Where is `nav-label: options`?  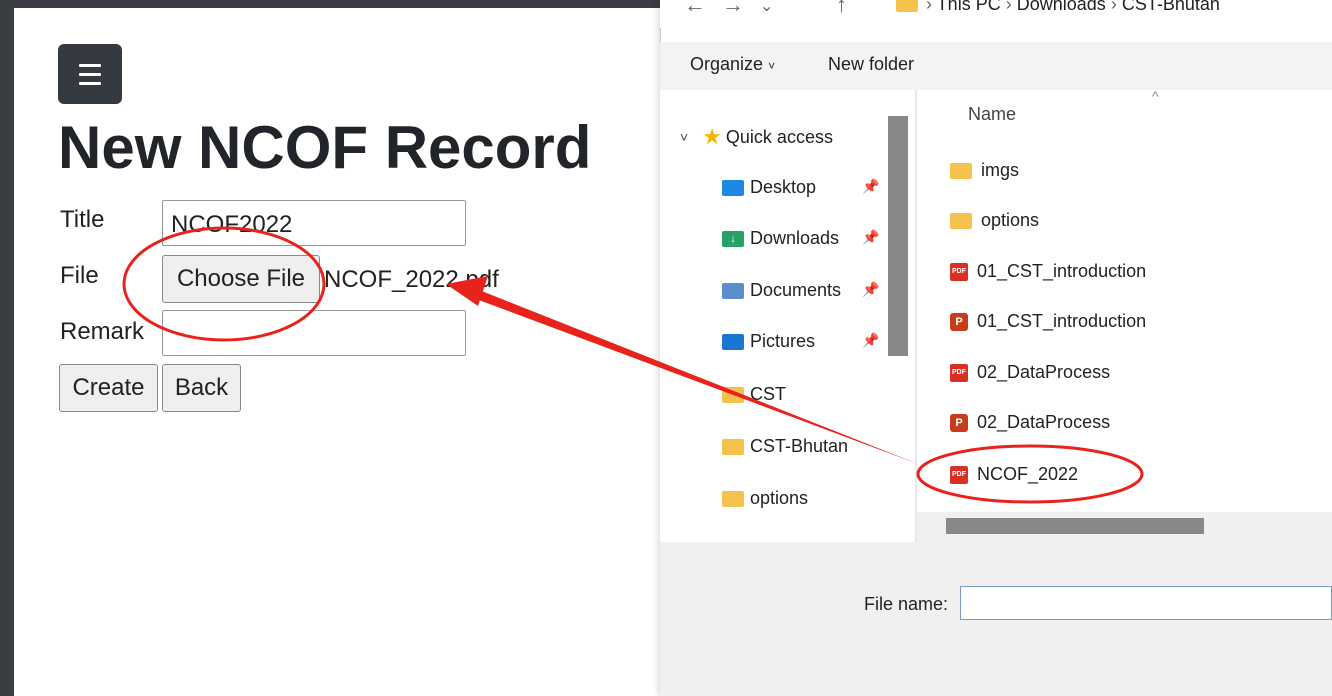
nav-label: options is located at coordinates (779, 498).